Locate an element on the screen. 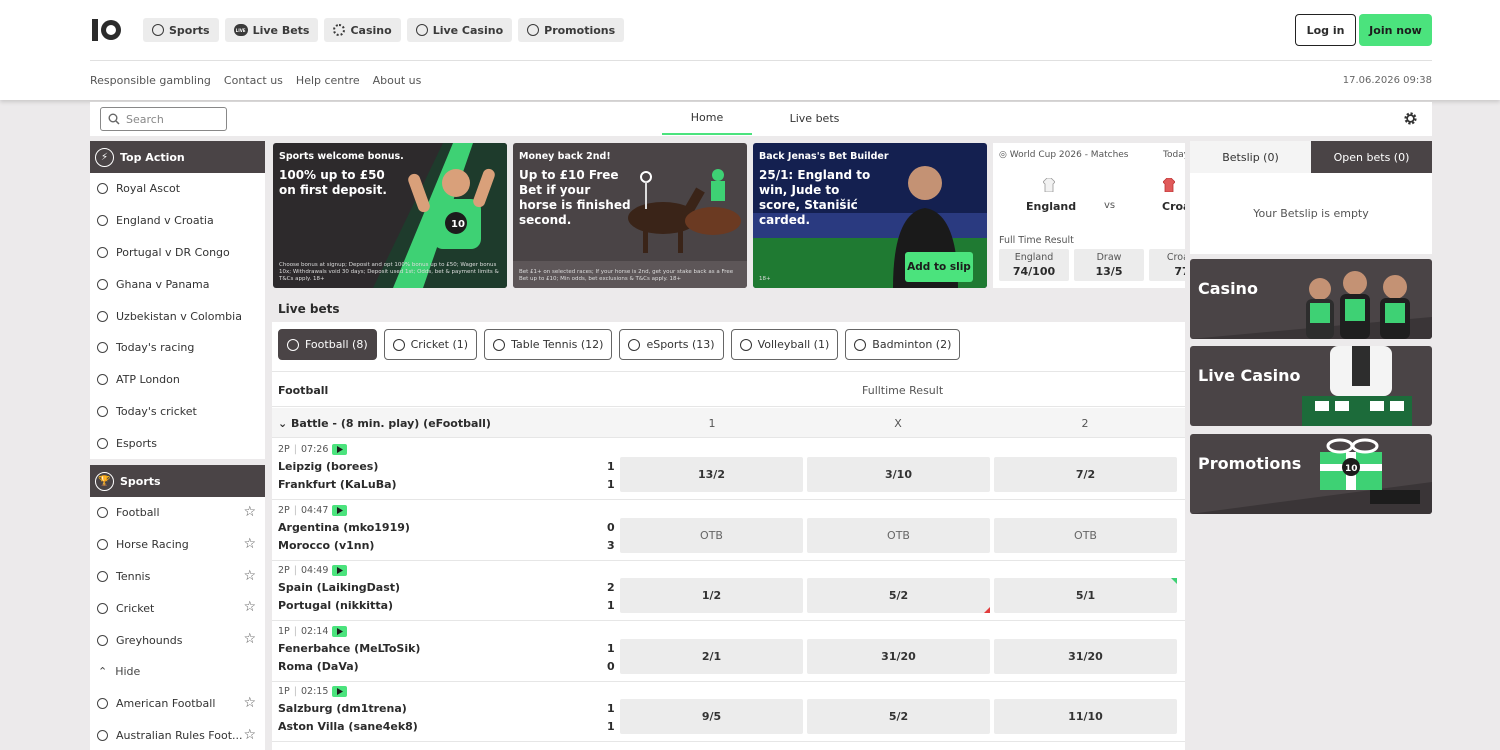 This screenshot has width=1500, height=750. top-action-item: ATP London is located at coordinates (177, 380).